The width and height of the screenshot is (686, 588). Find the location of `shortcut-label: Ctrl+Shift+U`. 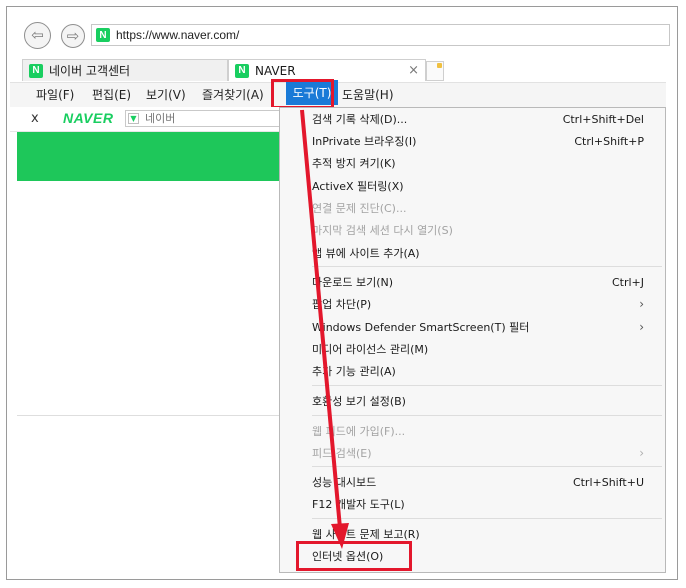

shortcut-label: Ctrl+Shift+U is located at coordinates (608, 482).